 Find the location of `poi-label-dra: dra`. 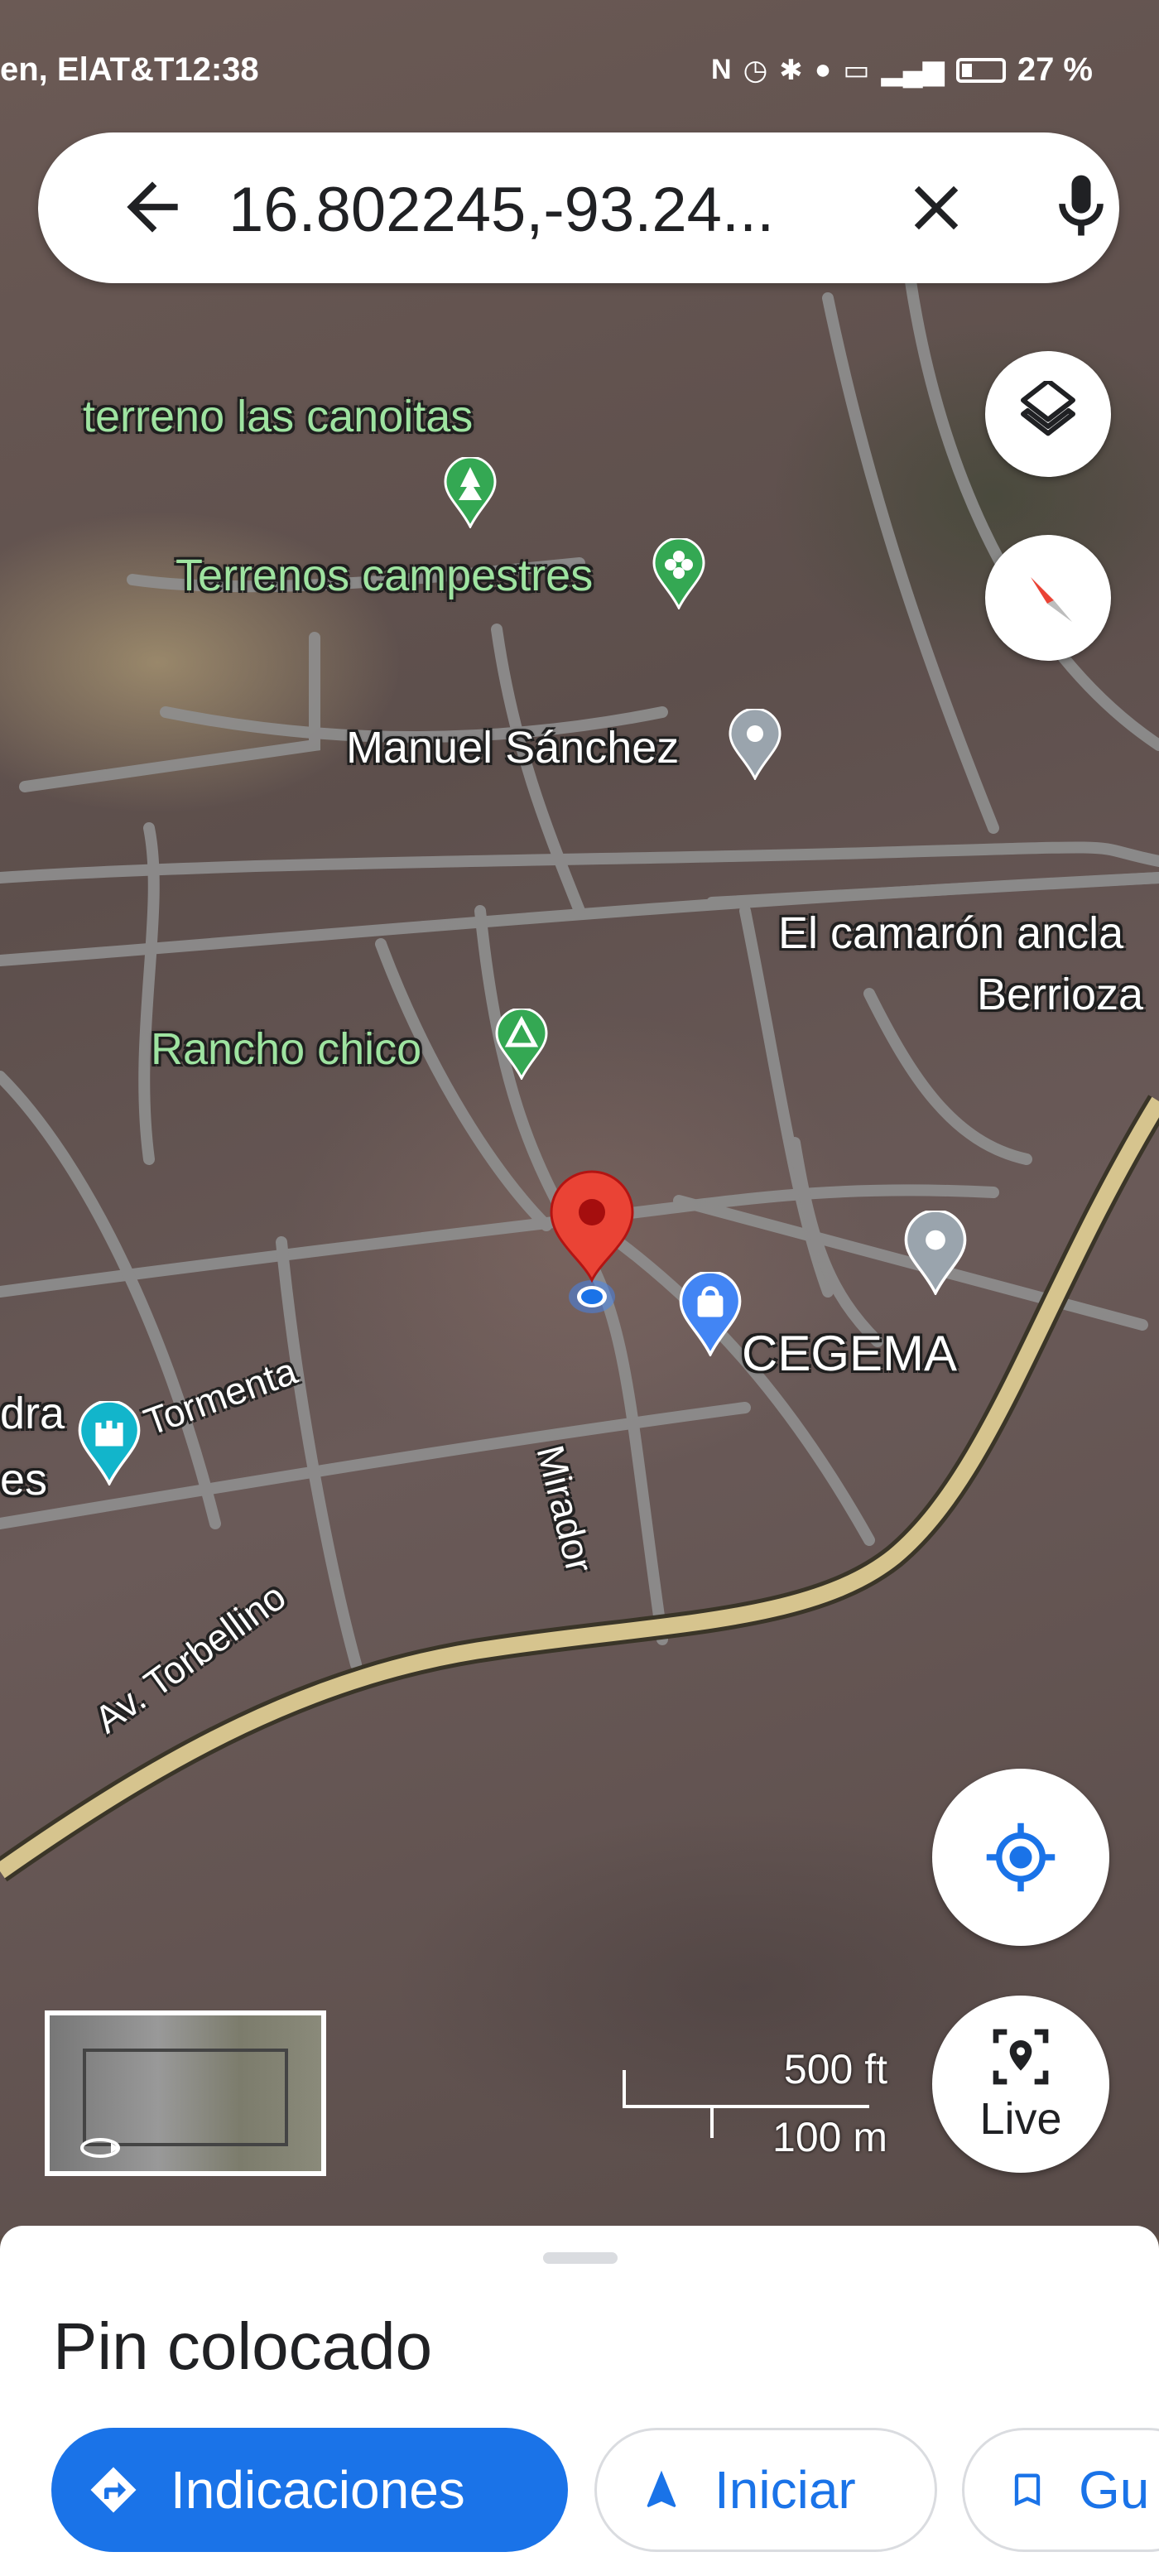

poi-label-dra: dra is located at coordinates (32, 1413).